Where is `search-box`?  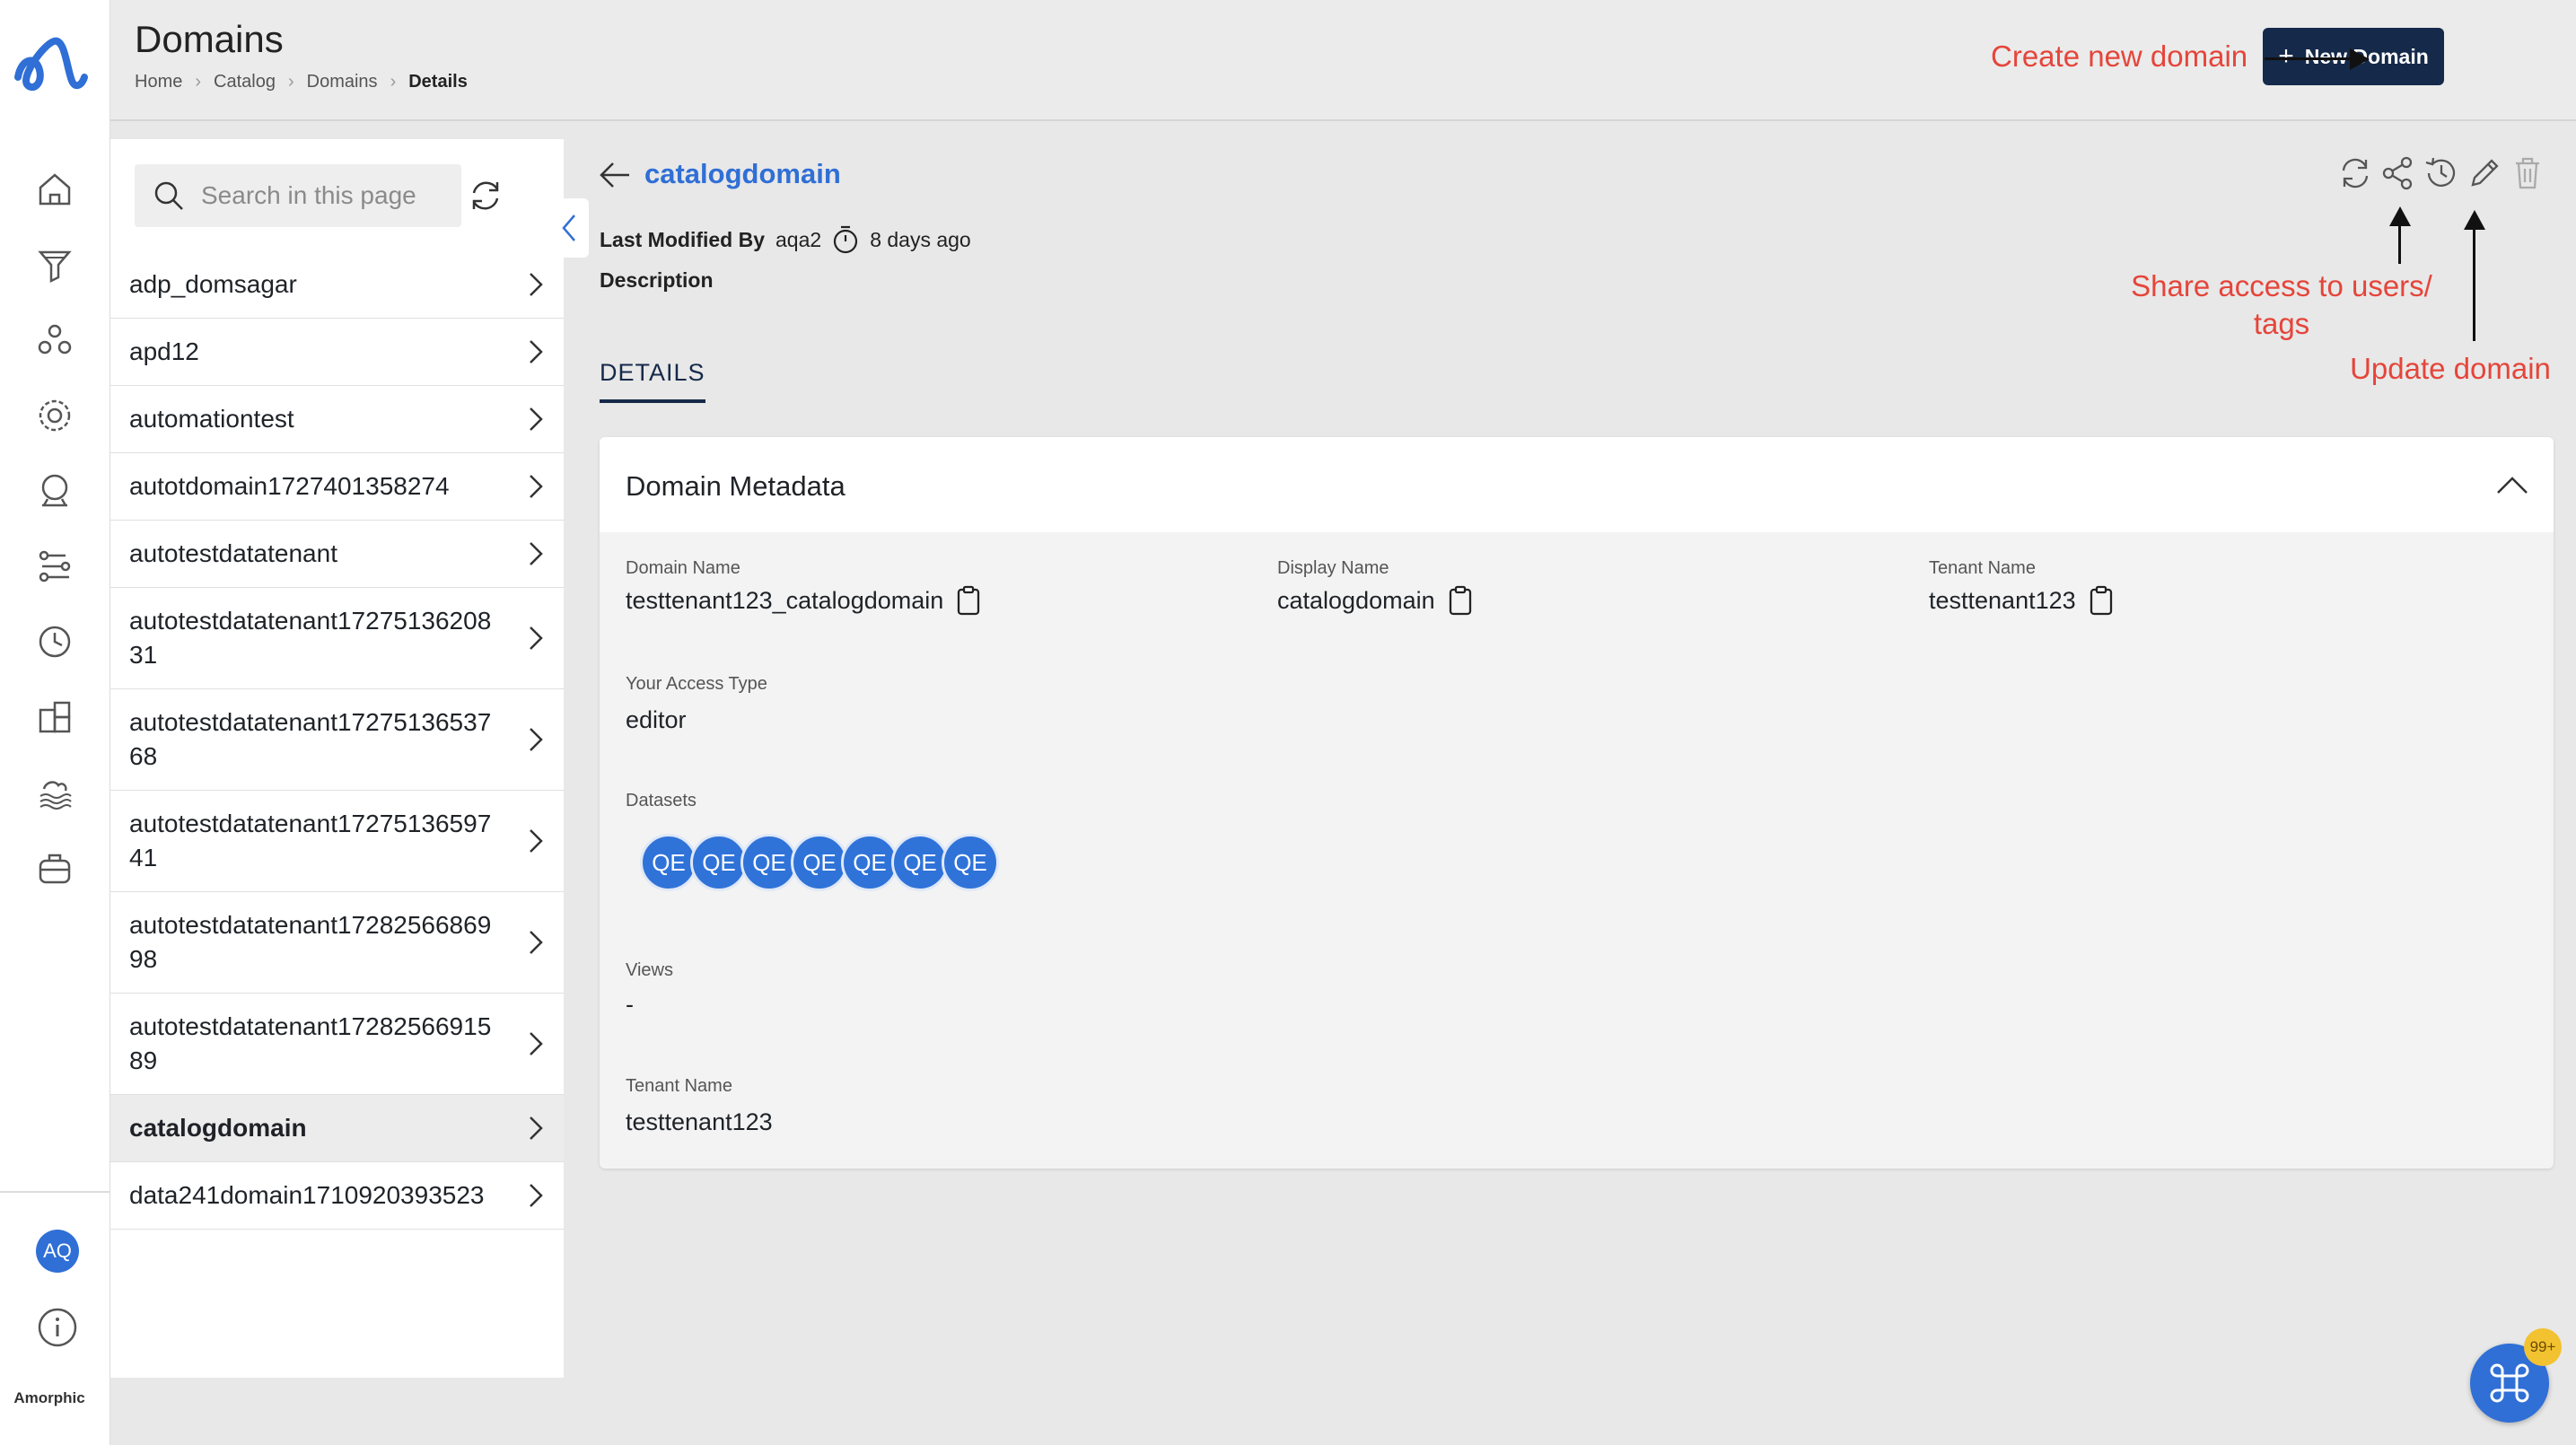 search-box is located at coordinates (298, 195).